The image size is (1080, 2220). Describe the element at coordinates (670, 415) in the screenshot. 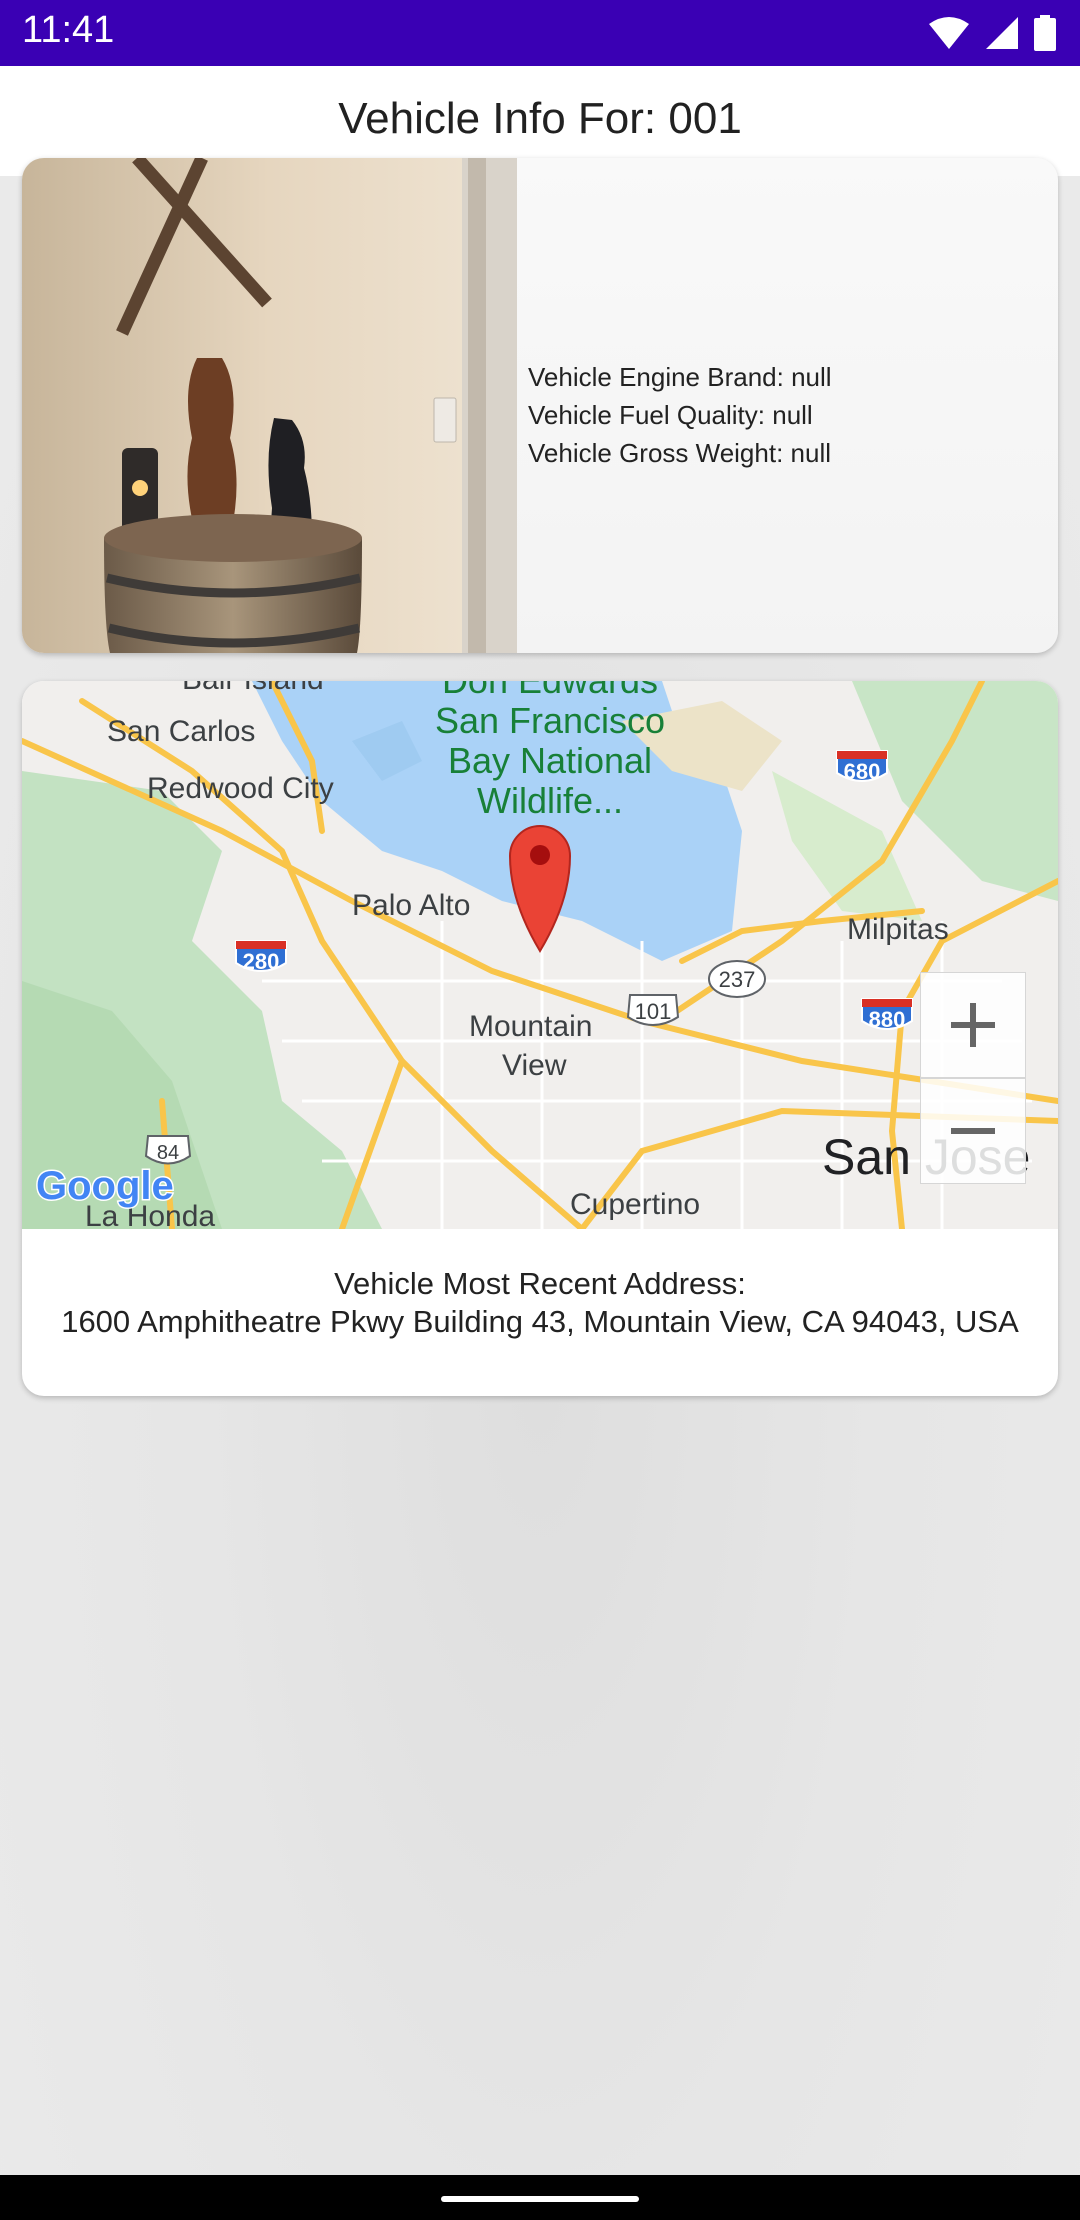

I see `fuel-quality-text: Vehicle Fuel Quality: null` at that location.